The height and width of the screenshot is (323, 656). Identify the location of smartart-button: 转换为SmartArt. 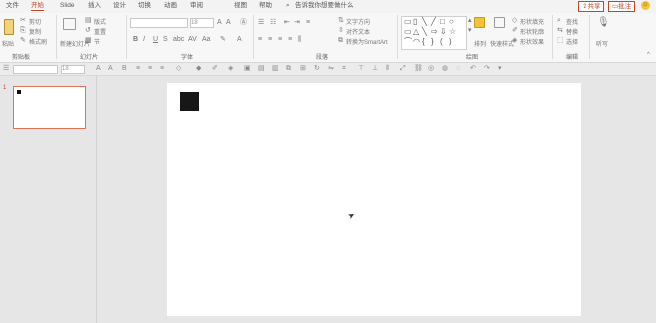
(367, 41).